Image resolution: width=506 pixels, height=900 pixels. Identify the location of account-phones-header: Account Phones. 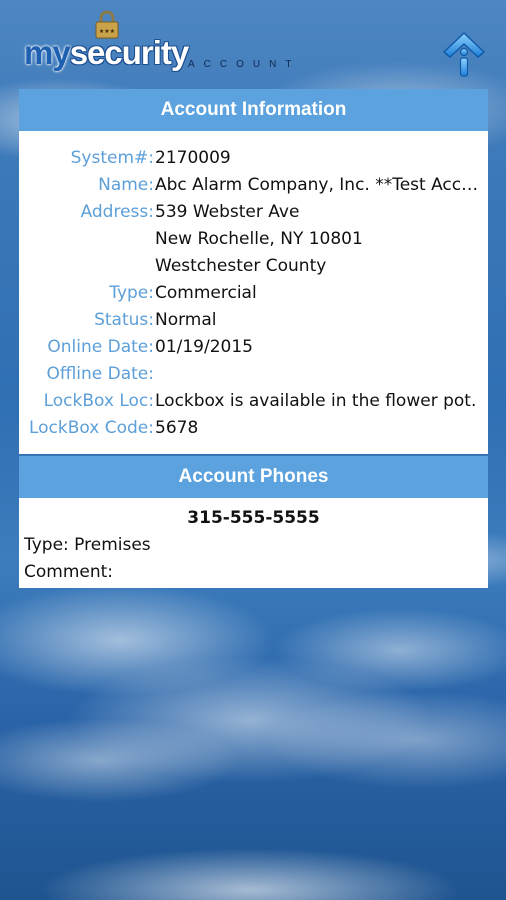
(253, 477).